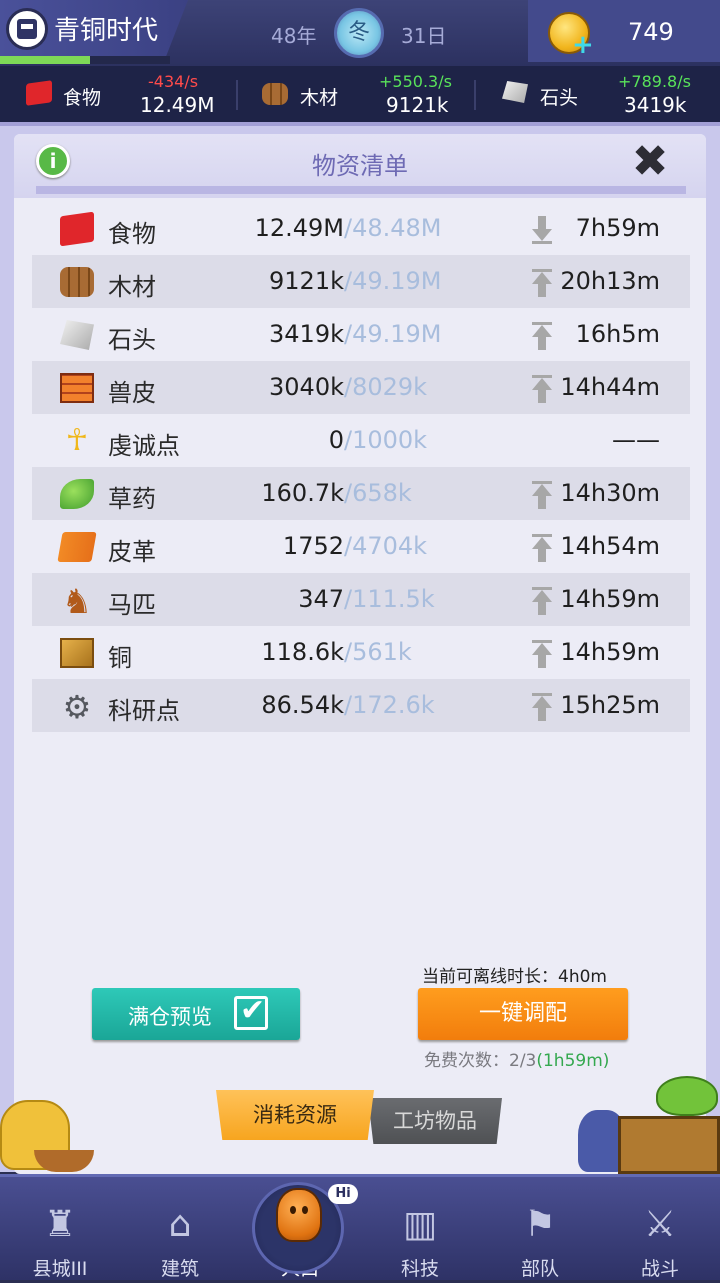 This screenshot has height=1283, width=720. What do you see at coordinates (523, 1014) in the screenshot?
I see `one-click-allocate-button: 一键调配` at bounding box center [523, 1014].